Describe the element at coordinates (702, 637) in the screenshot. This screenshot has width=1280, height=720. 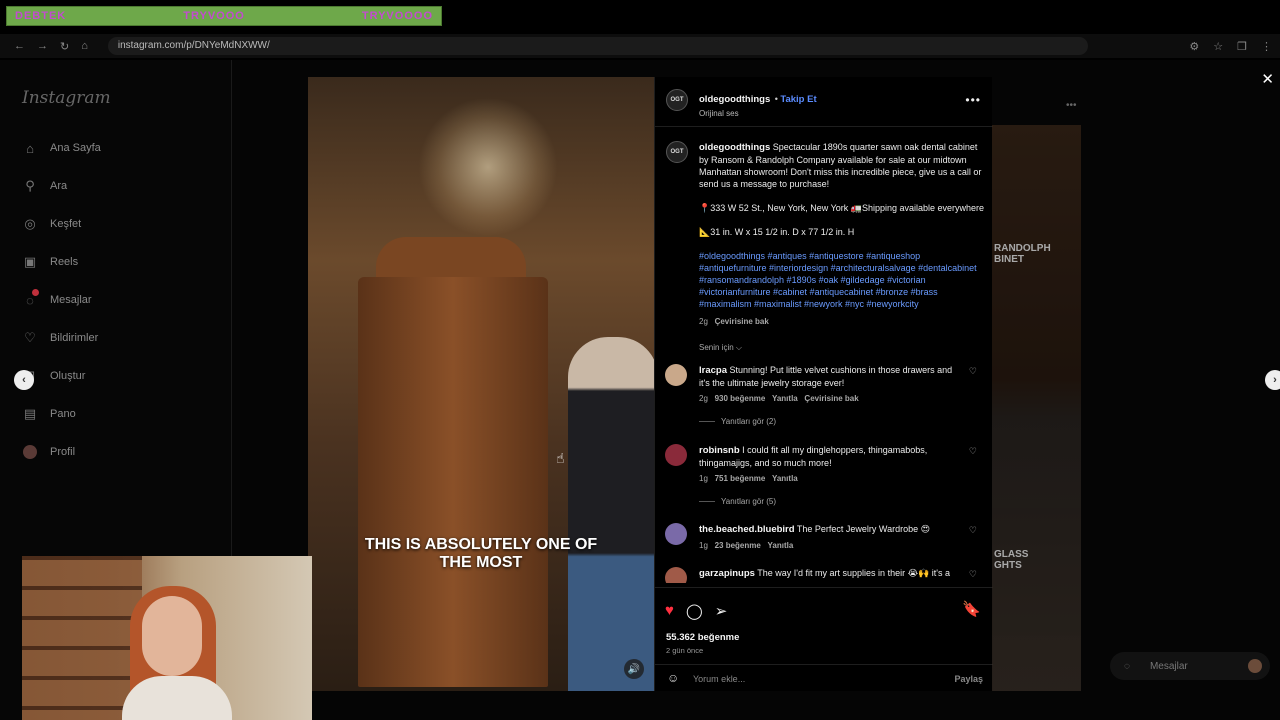
I see `likes-count: 55.362 beğenme` at that location.